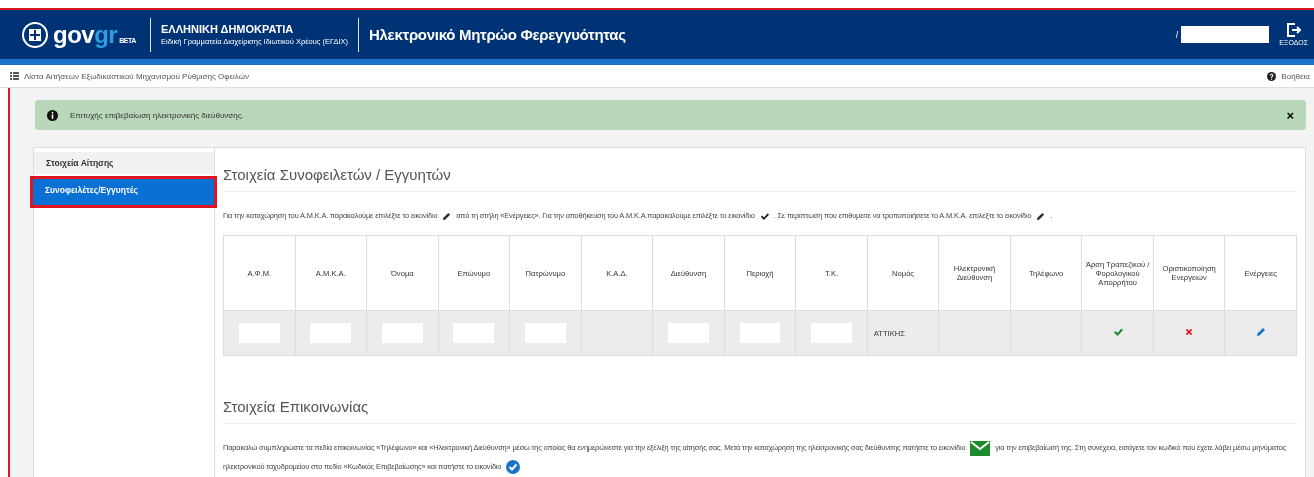 The image size is (1314, 477). Describe the element at coordinates (1260, 332) in the screenshot. I see `edit-icon` at that location.